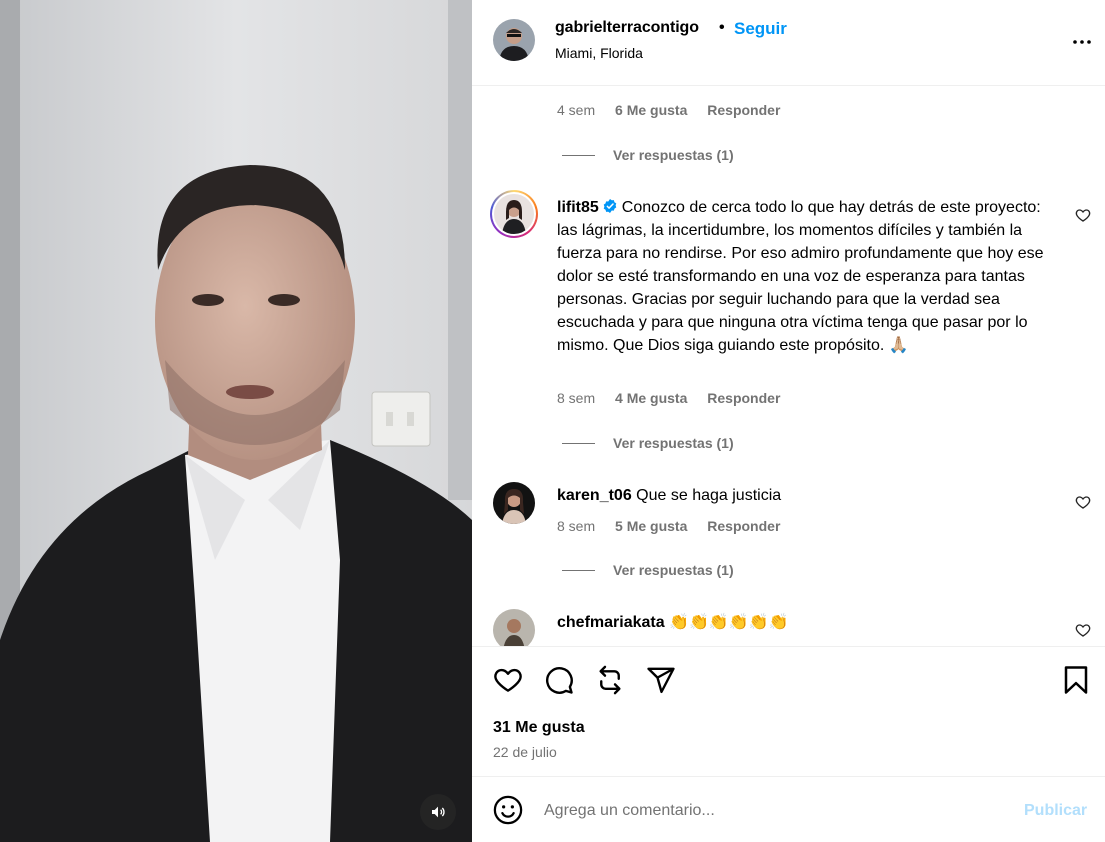  Describe the element at coordinates (1076, 680) in the screenshot. I see `bookmark-icon` at that location.